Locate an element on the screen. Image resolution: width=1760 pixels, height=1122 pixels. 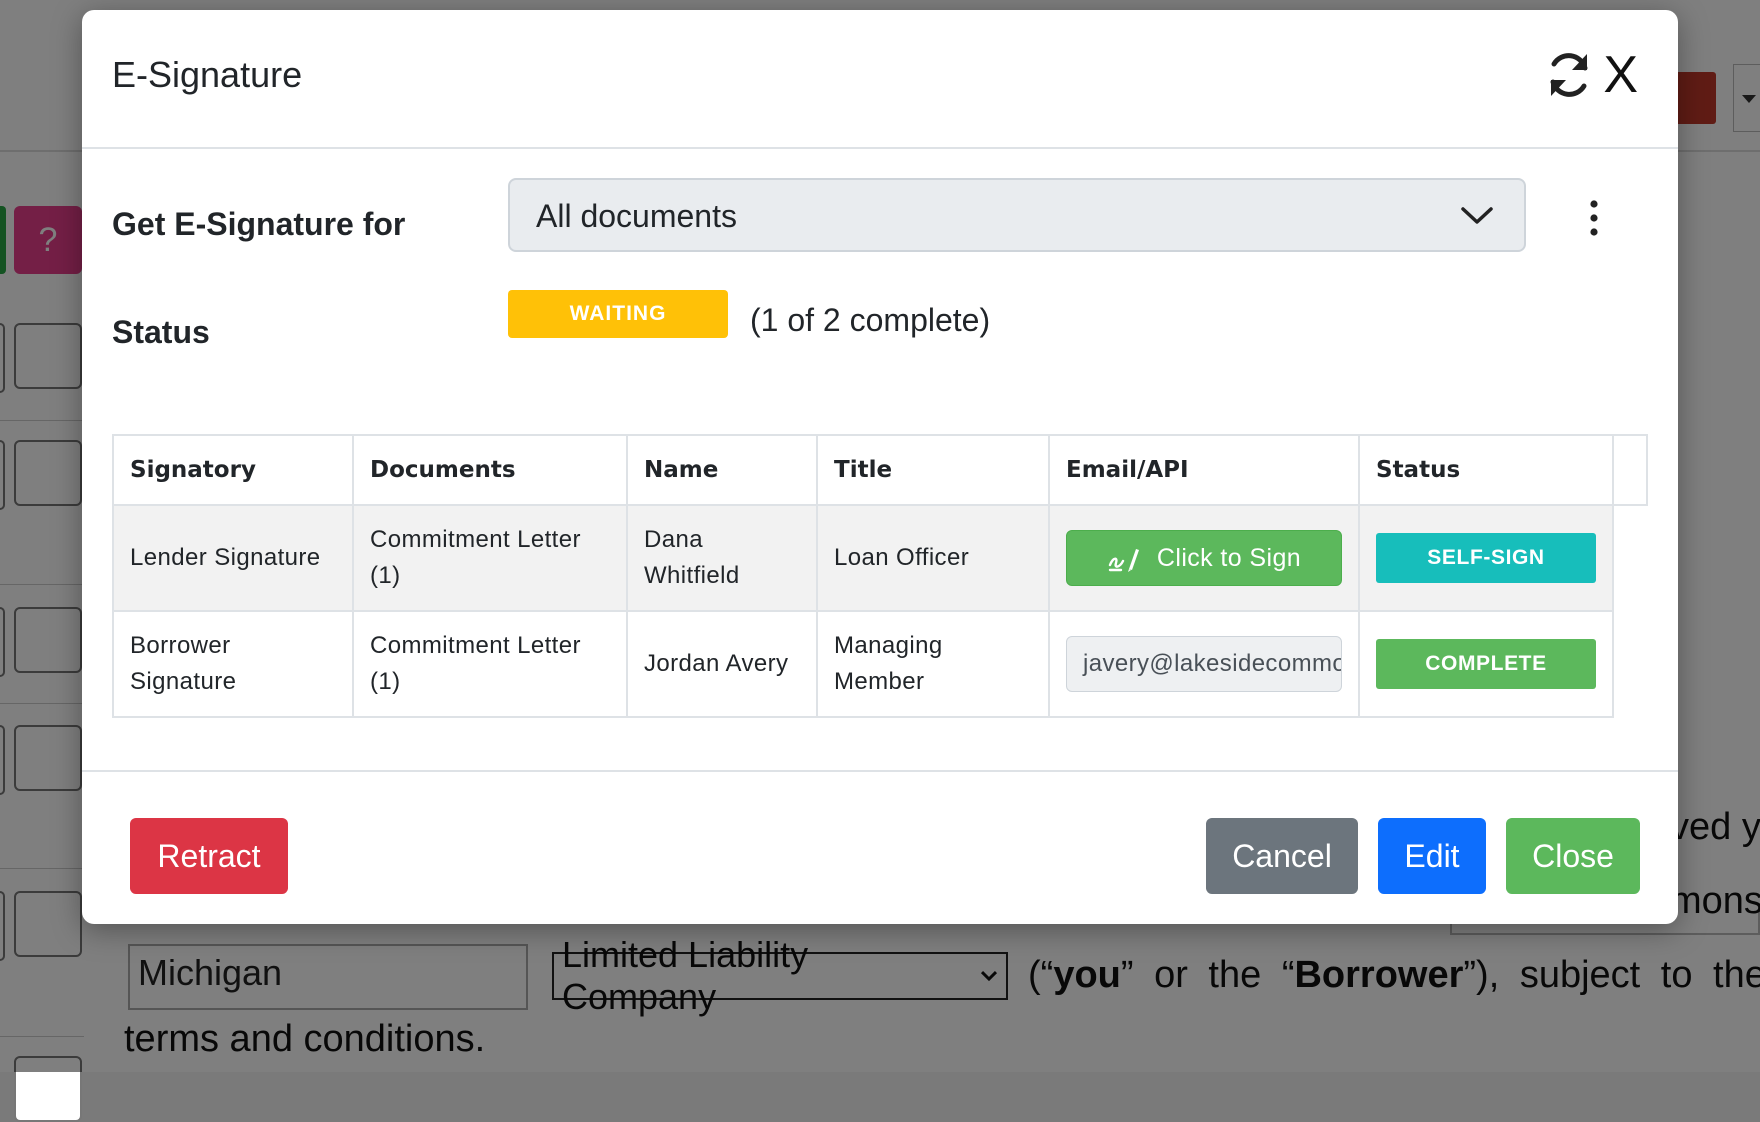
status-cell: SELF-SIGN is located at coordinates (1486, 558).